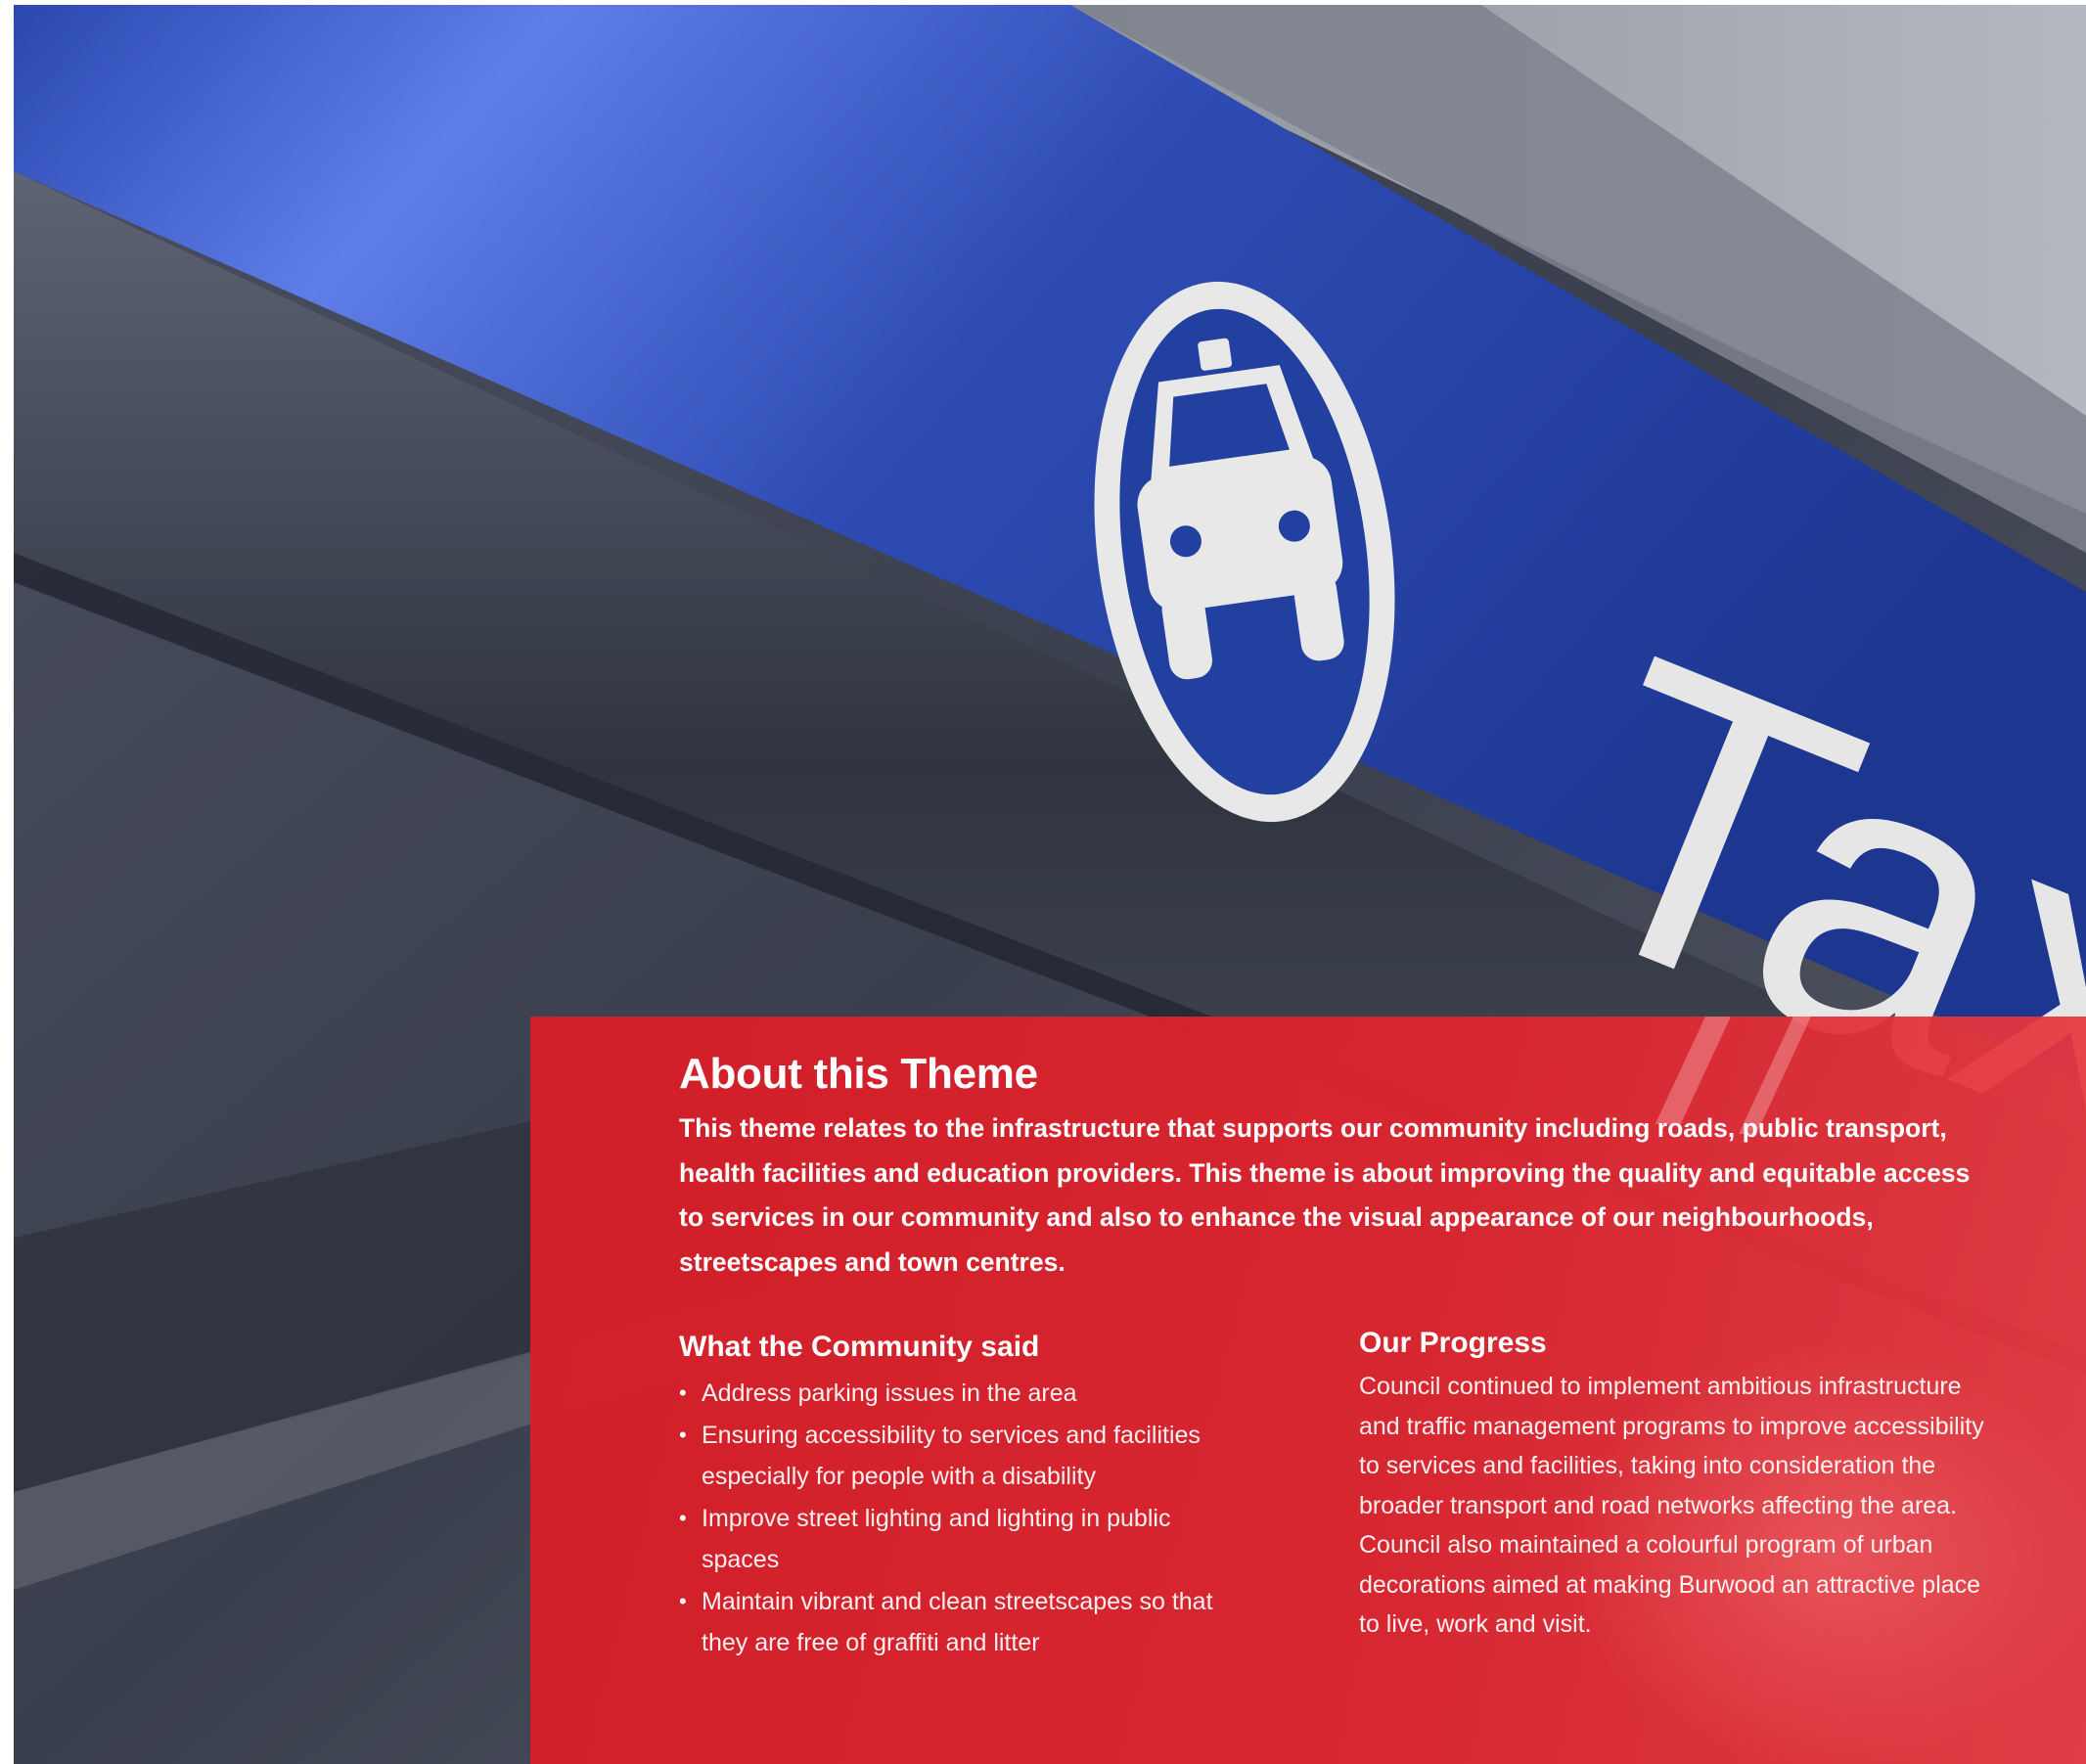 This screenshot has width=2086, height=1764. I want to click on list-item-text: Address parking issues in the area, so click(889, 1394).